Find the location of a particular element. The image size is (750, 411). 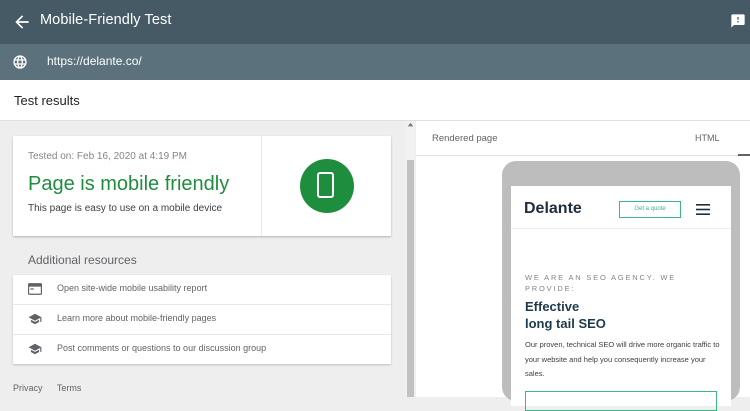

resource-item: Open site-wide mobile usability report is located at coordinates (202, 290).